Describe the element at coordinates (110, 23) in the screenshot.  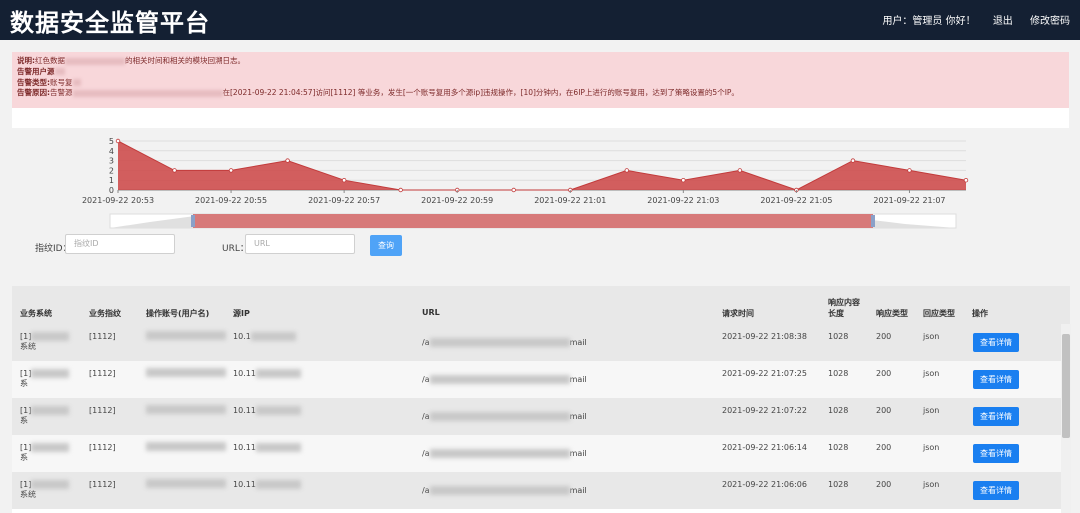
I see `app-title: 数据安全监管平台` at that location.